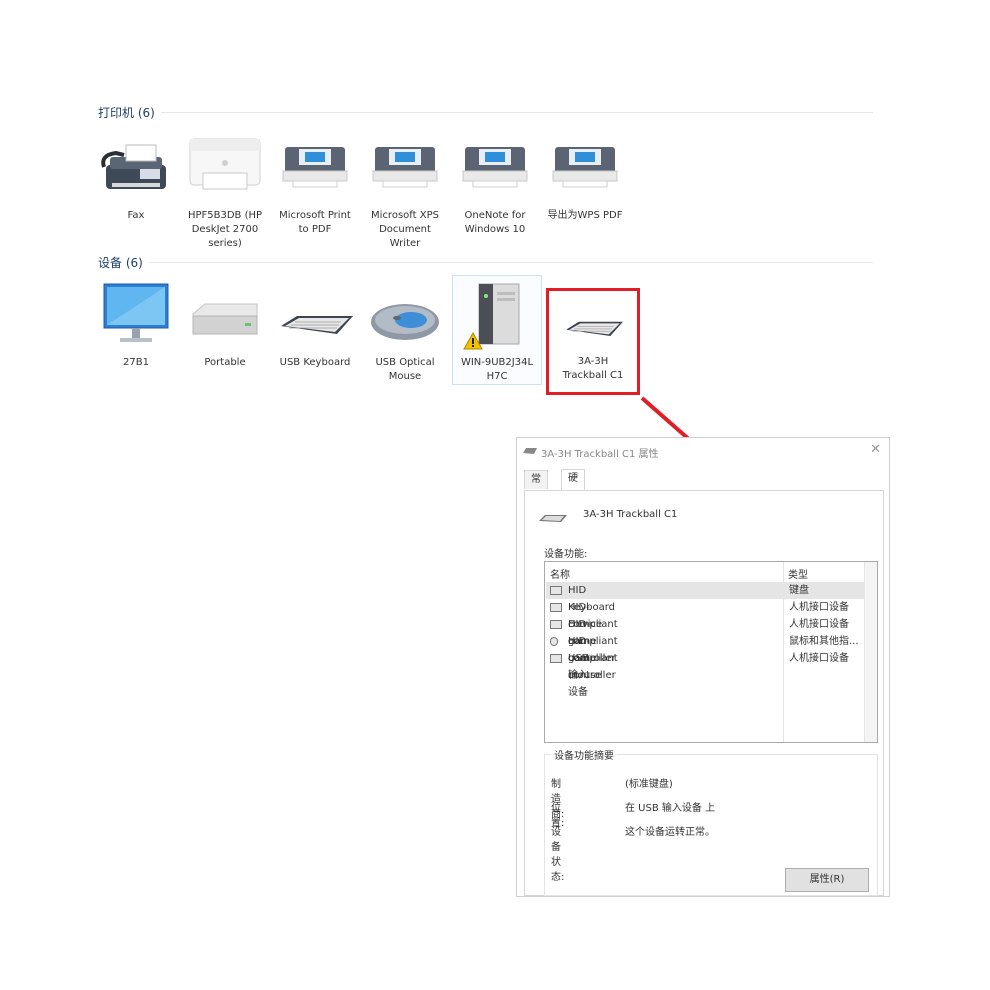  I want to click on printer-item-fax: Fax, so click(136, 179).